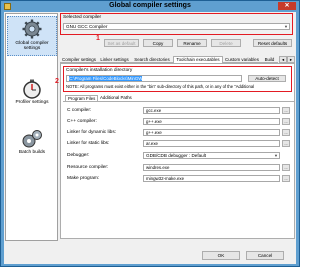 The width and height of the screenshot is (320, 267). What do you see at coordinates (88, 167) in the screenshot?
I see `program-label: Resource compiler:` at bounding box center [88, 167].